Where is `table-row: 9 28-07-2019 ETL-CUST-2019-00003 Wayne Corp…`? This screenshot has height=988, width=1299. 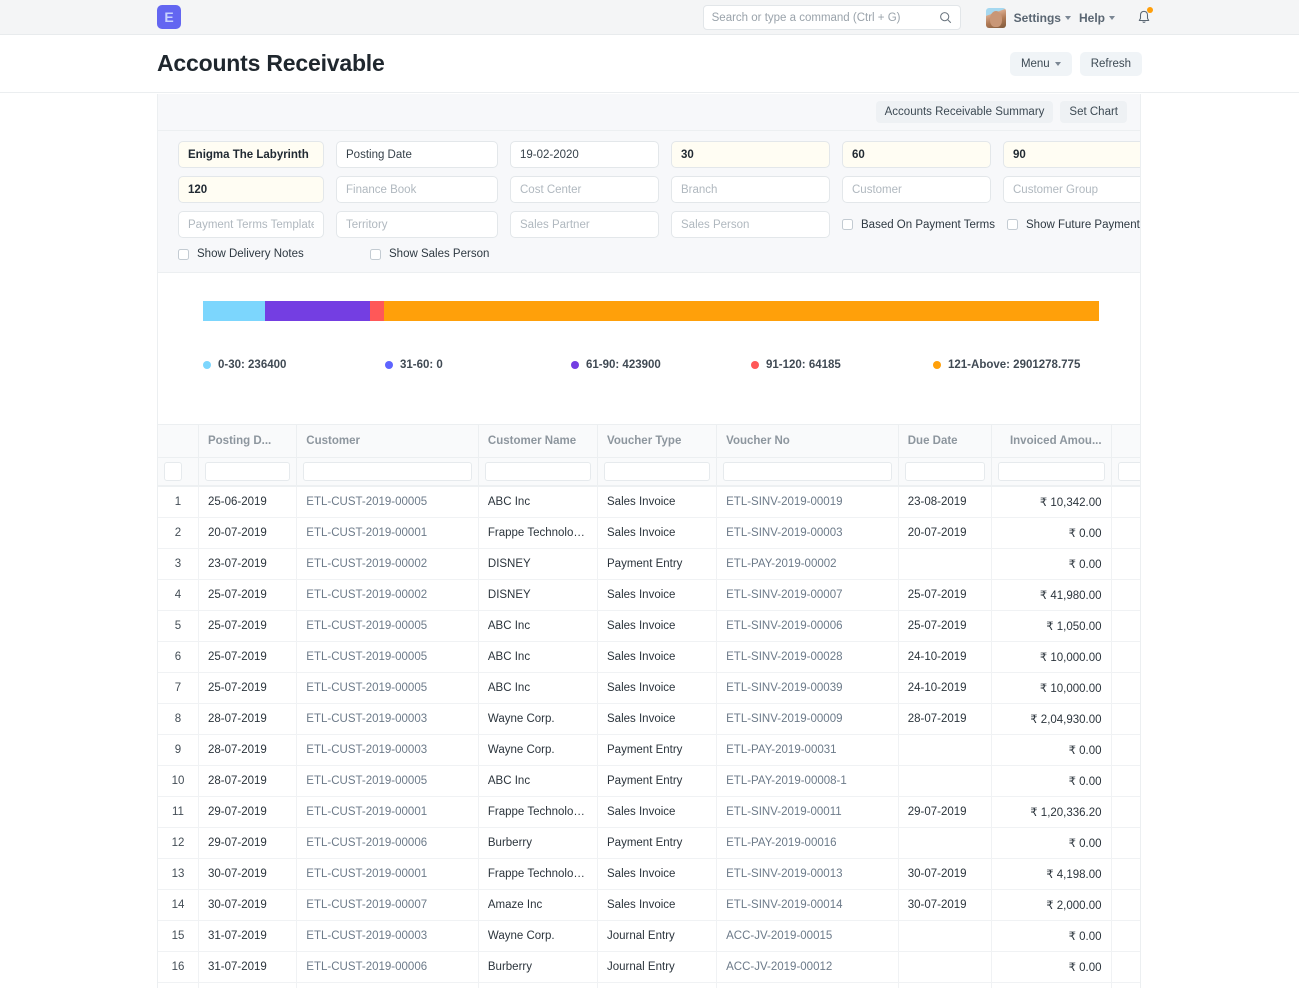
table-row: 9 28-07-2019 ETL-CUST-2019-00003 Wayne Corp… is located at coordinates (649, 750).